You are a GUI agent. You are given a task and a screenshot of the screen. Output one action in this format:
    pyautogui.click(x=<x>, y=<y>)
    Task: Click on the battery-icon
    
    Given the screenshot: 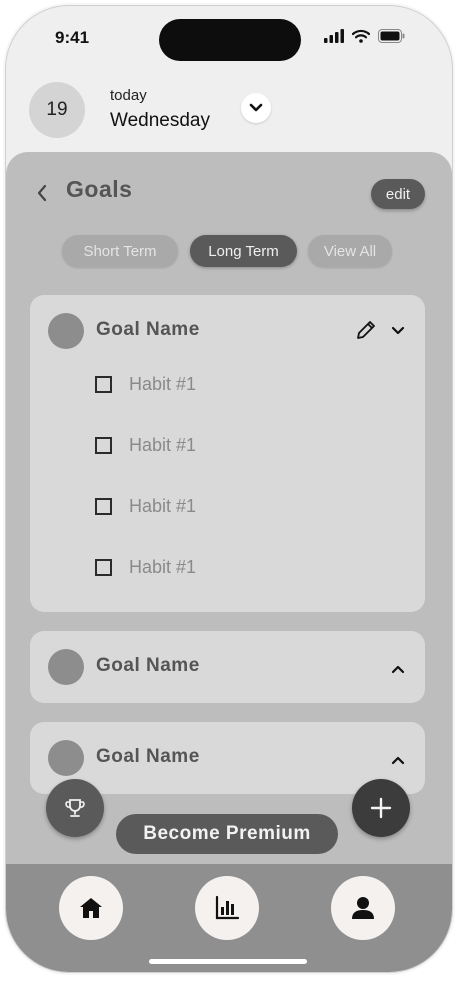 What is the action you would take?
    pyautogui.click(x=391, y=36)
    